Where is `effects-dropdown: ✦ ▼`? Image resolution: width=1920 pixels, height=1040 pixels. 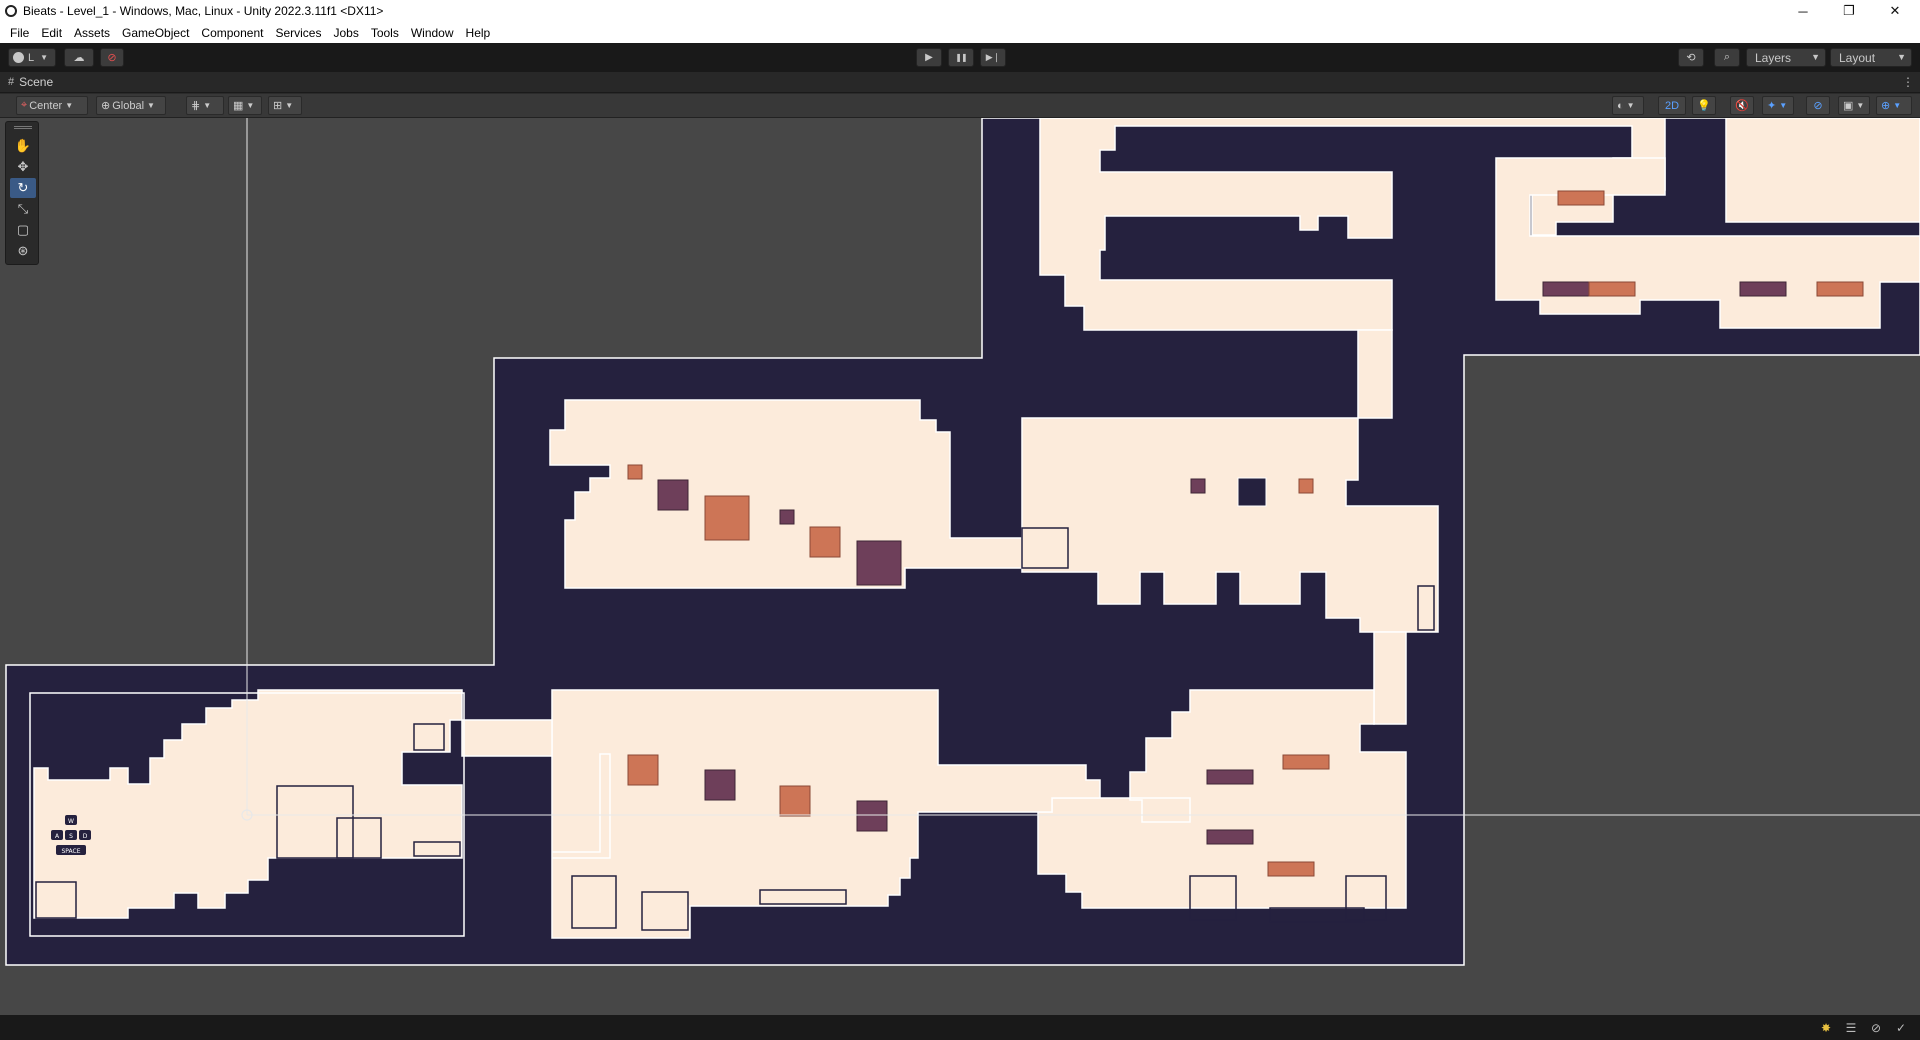 effects-dropdown: ✦ ▼ is located at coordinates (1778, 105).